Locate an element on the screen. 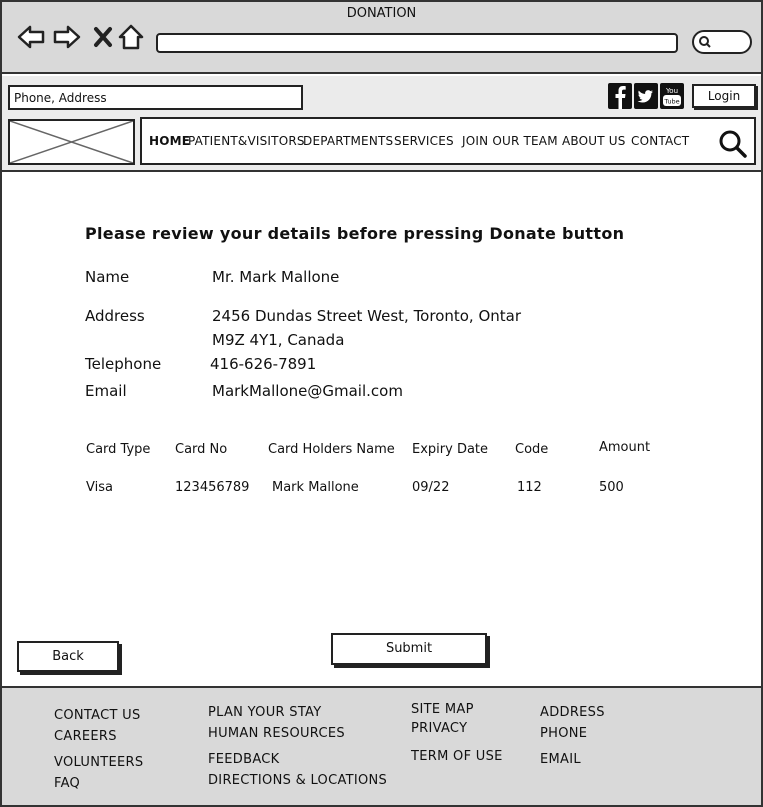  email-value: MarkMallone@Gmail.com is located at coordinates (307, 391).